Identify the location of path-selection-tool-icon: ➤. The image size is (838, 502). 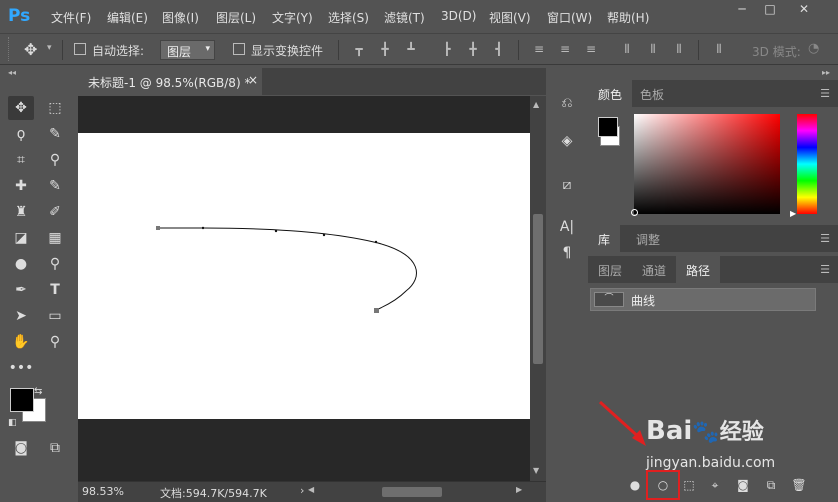
(21, 316).